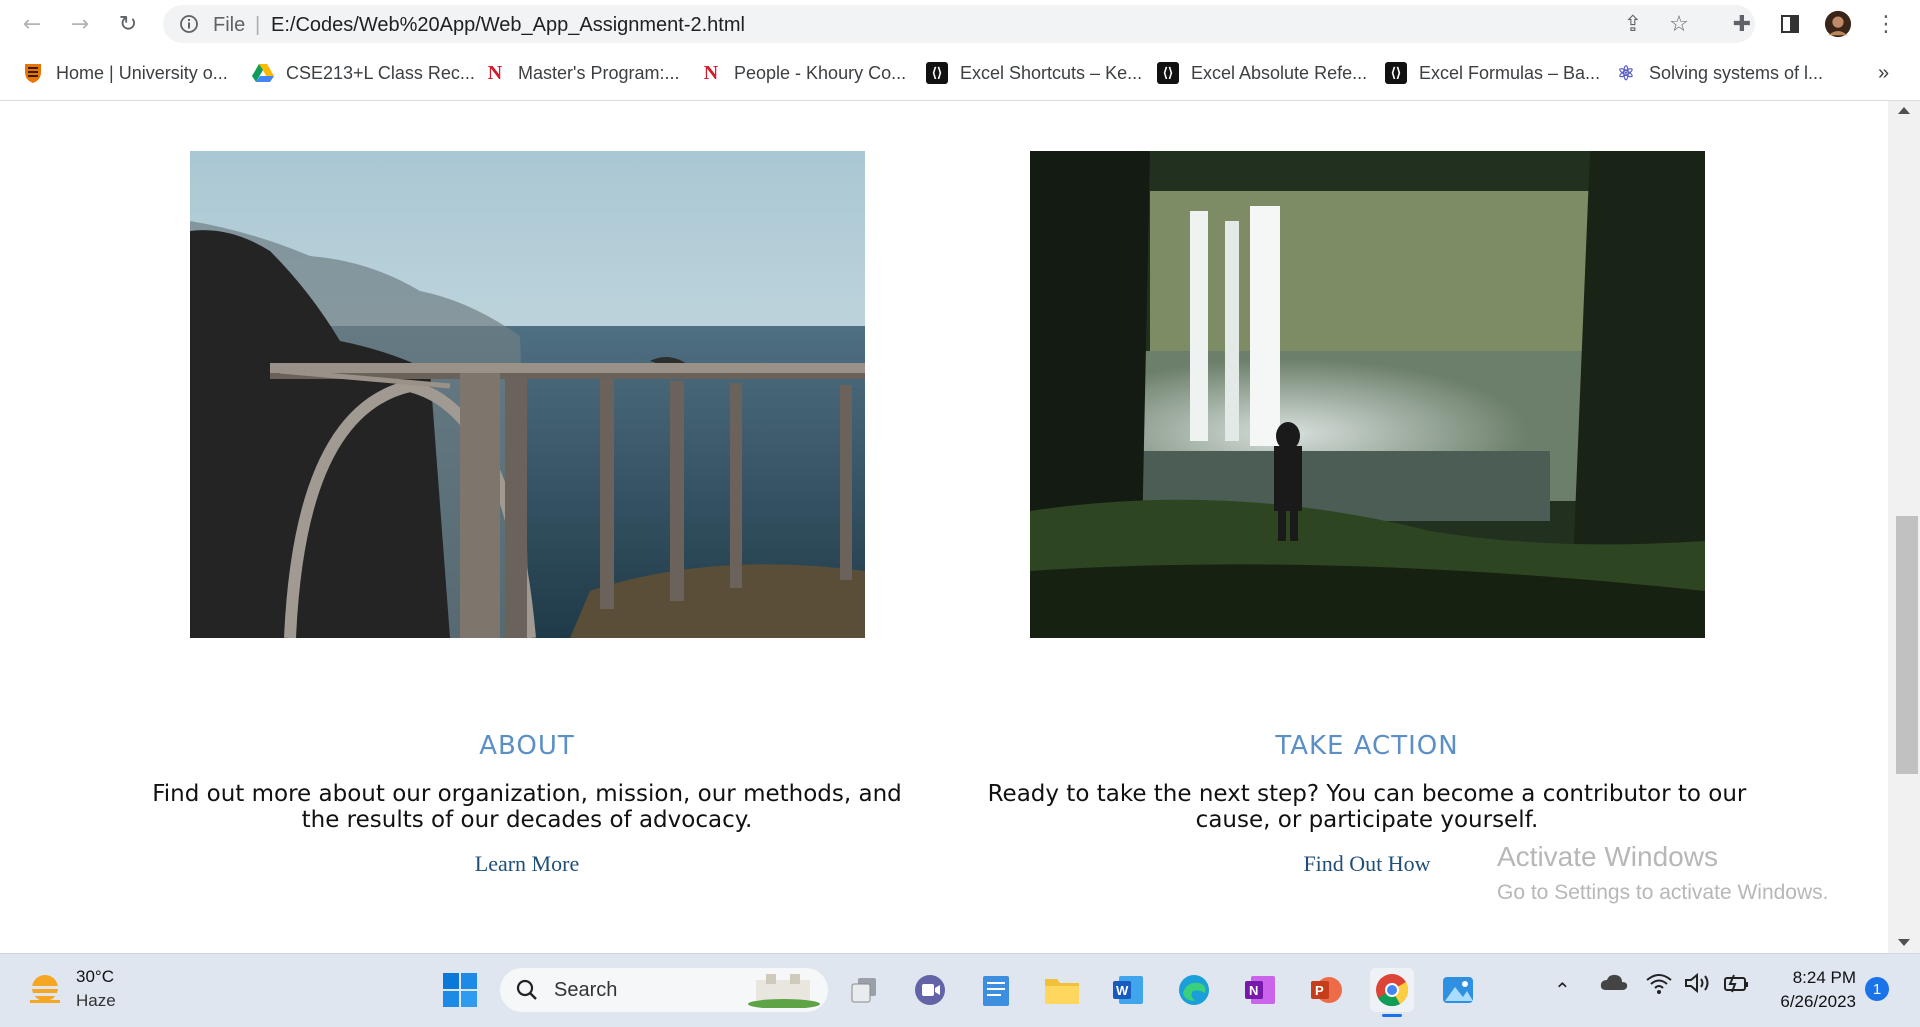 Image resolution: width=1920 pixels, height=1027 pixels. What do you see at coordinates (1633, 24) in the screenshot?
I see `share-icon: ⇪` at bounding box center [1633, 24].